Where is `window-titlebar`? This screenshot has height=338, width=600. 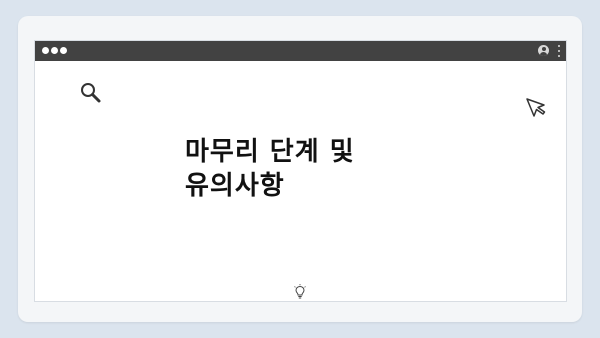 window-titlebar is located at coordinates (300, 51).